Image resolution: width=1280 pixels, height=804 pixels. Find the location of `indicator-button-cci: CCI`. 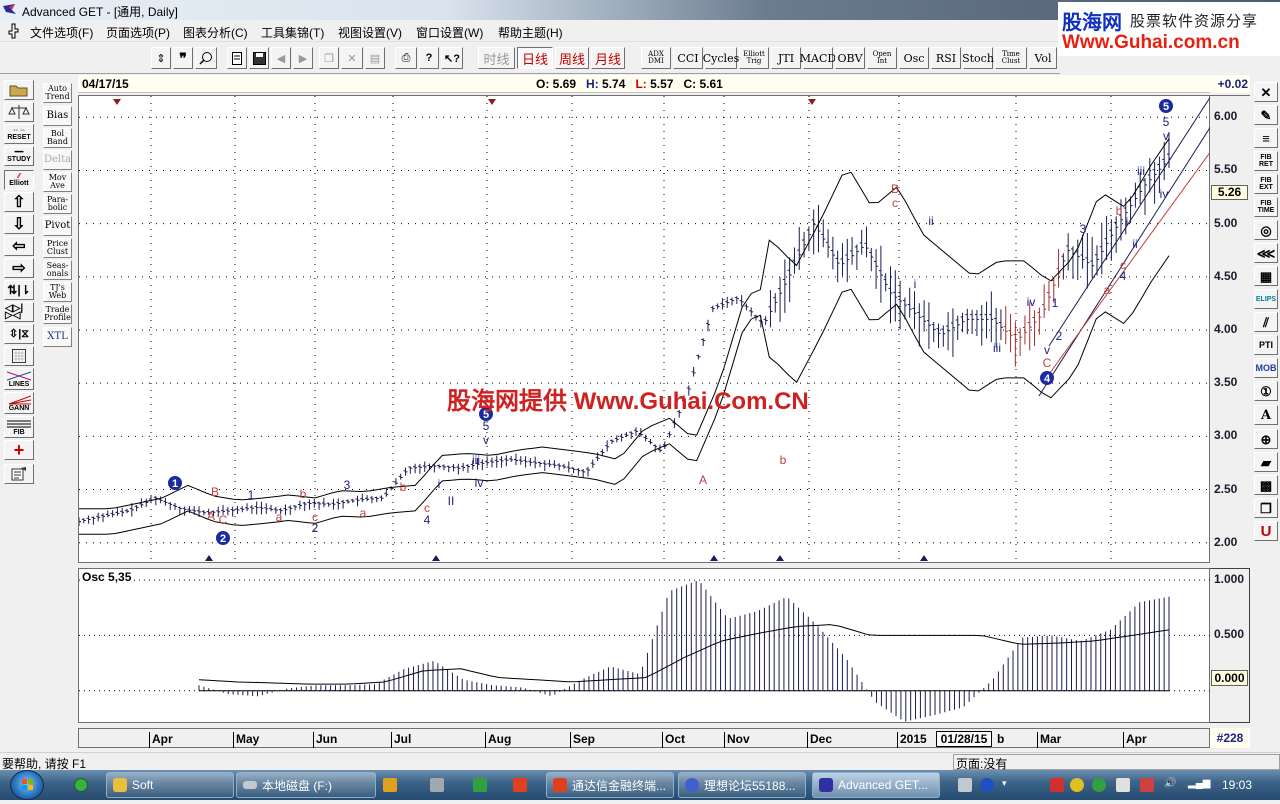

indicator-button-cci: CCI is located at coordinates (688, 58).